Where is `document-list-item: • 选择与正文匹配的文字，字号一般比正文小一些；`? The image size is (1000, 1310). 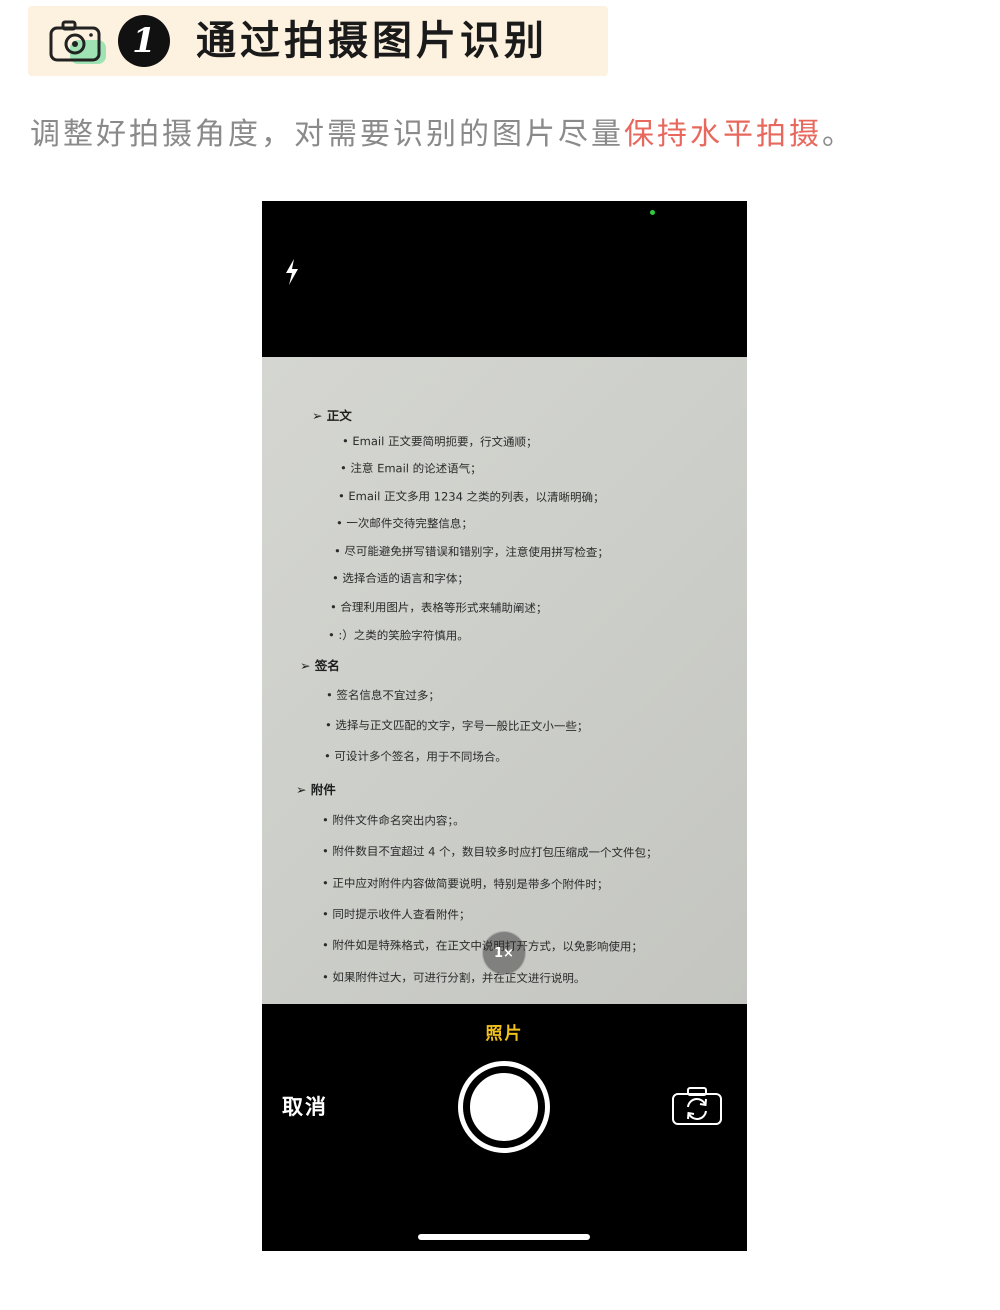
document-list-item: • 选择与正文匹配的文字，字号一般比正文小一些； is located at coordinates (456, 726).